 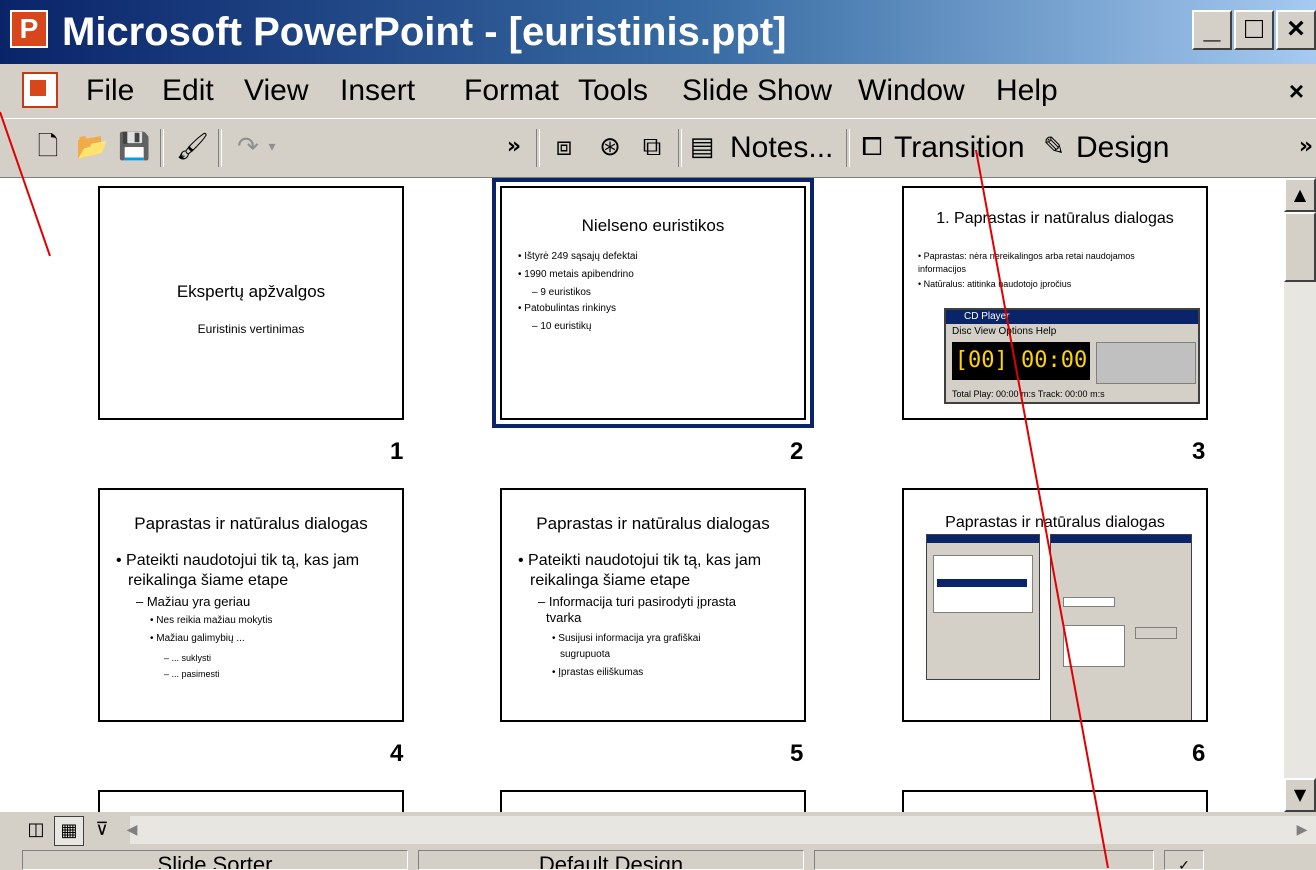 What do you see at coordinates (1296, 30) in the screenshot?
I see `close-button: ×` at bounding box center [1296, 30].